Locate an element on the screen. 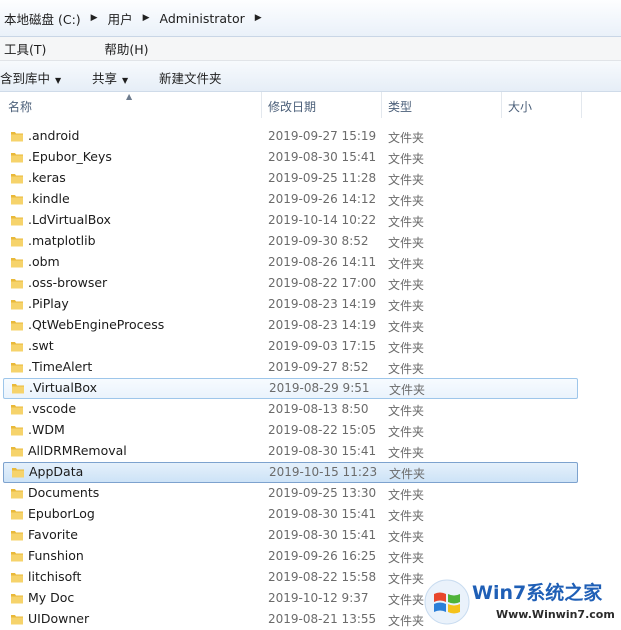 The width and height of the screenshot is (621, 630). breadcrumb: 本地磁盘 (C:) ▶ 用户 ▶ Administrator ▶ is located at coordinates (134, 18).